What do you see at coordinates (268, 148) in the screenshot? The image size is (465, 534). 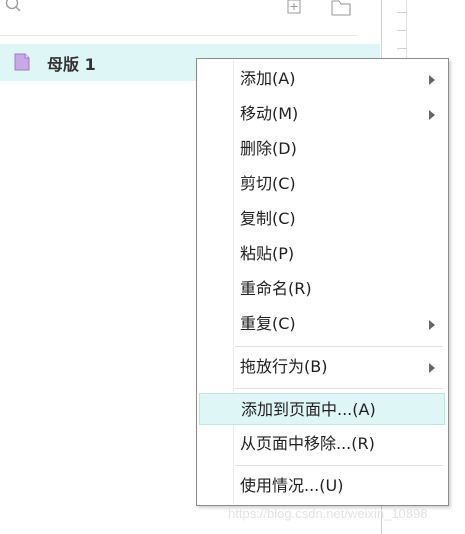 I see `menu-item-label: 删除(D)` at bounding box center [268, 148].